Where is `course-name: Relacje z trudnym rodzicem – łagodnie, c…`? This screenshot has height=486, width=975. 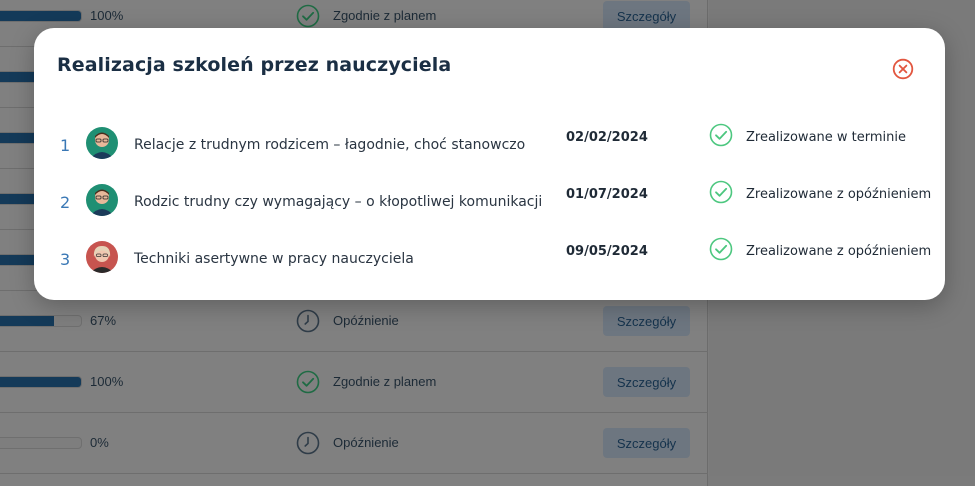 course-name: Relacje z trudnym rodzicem – łagodnie, c… is located at coordinates (330, 145).